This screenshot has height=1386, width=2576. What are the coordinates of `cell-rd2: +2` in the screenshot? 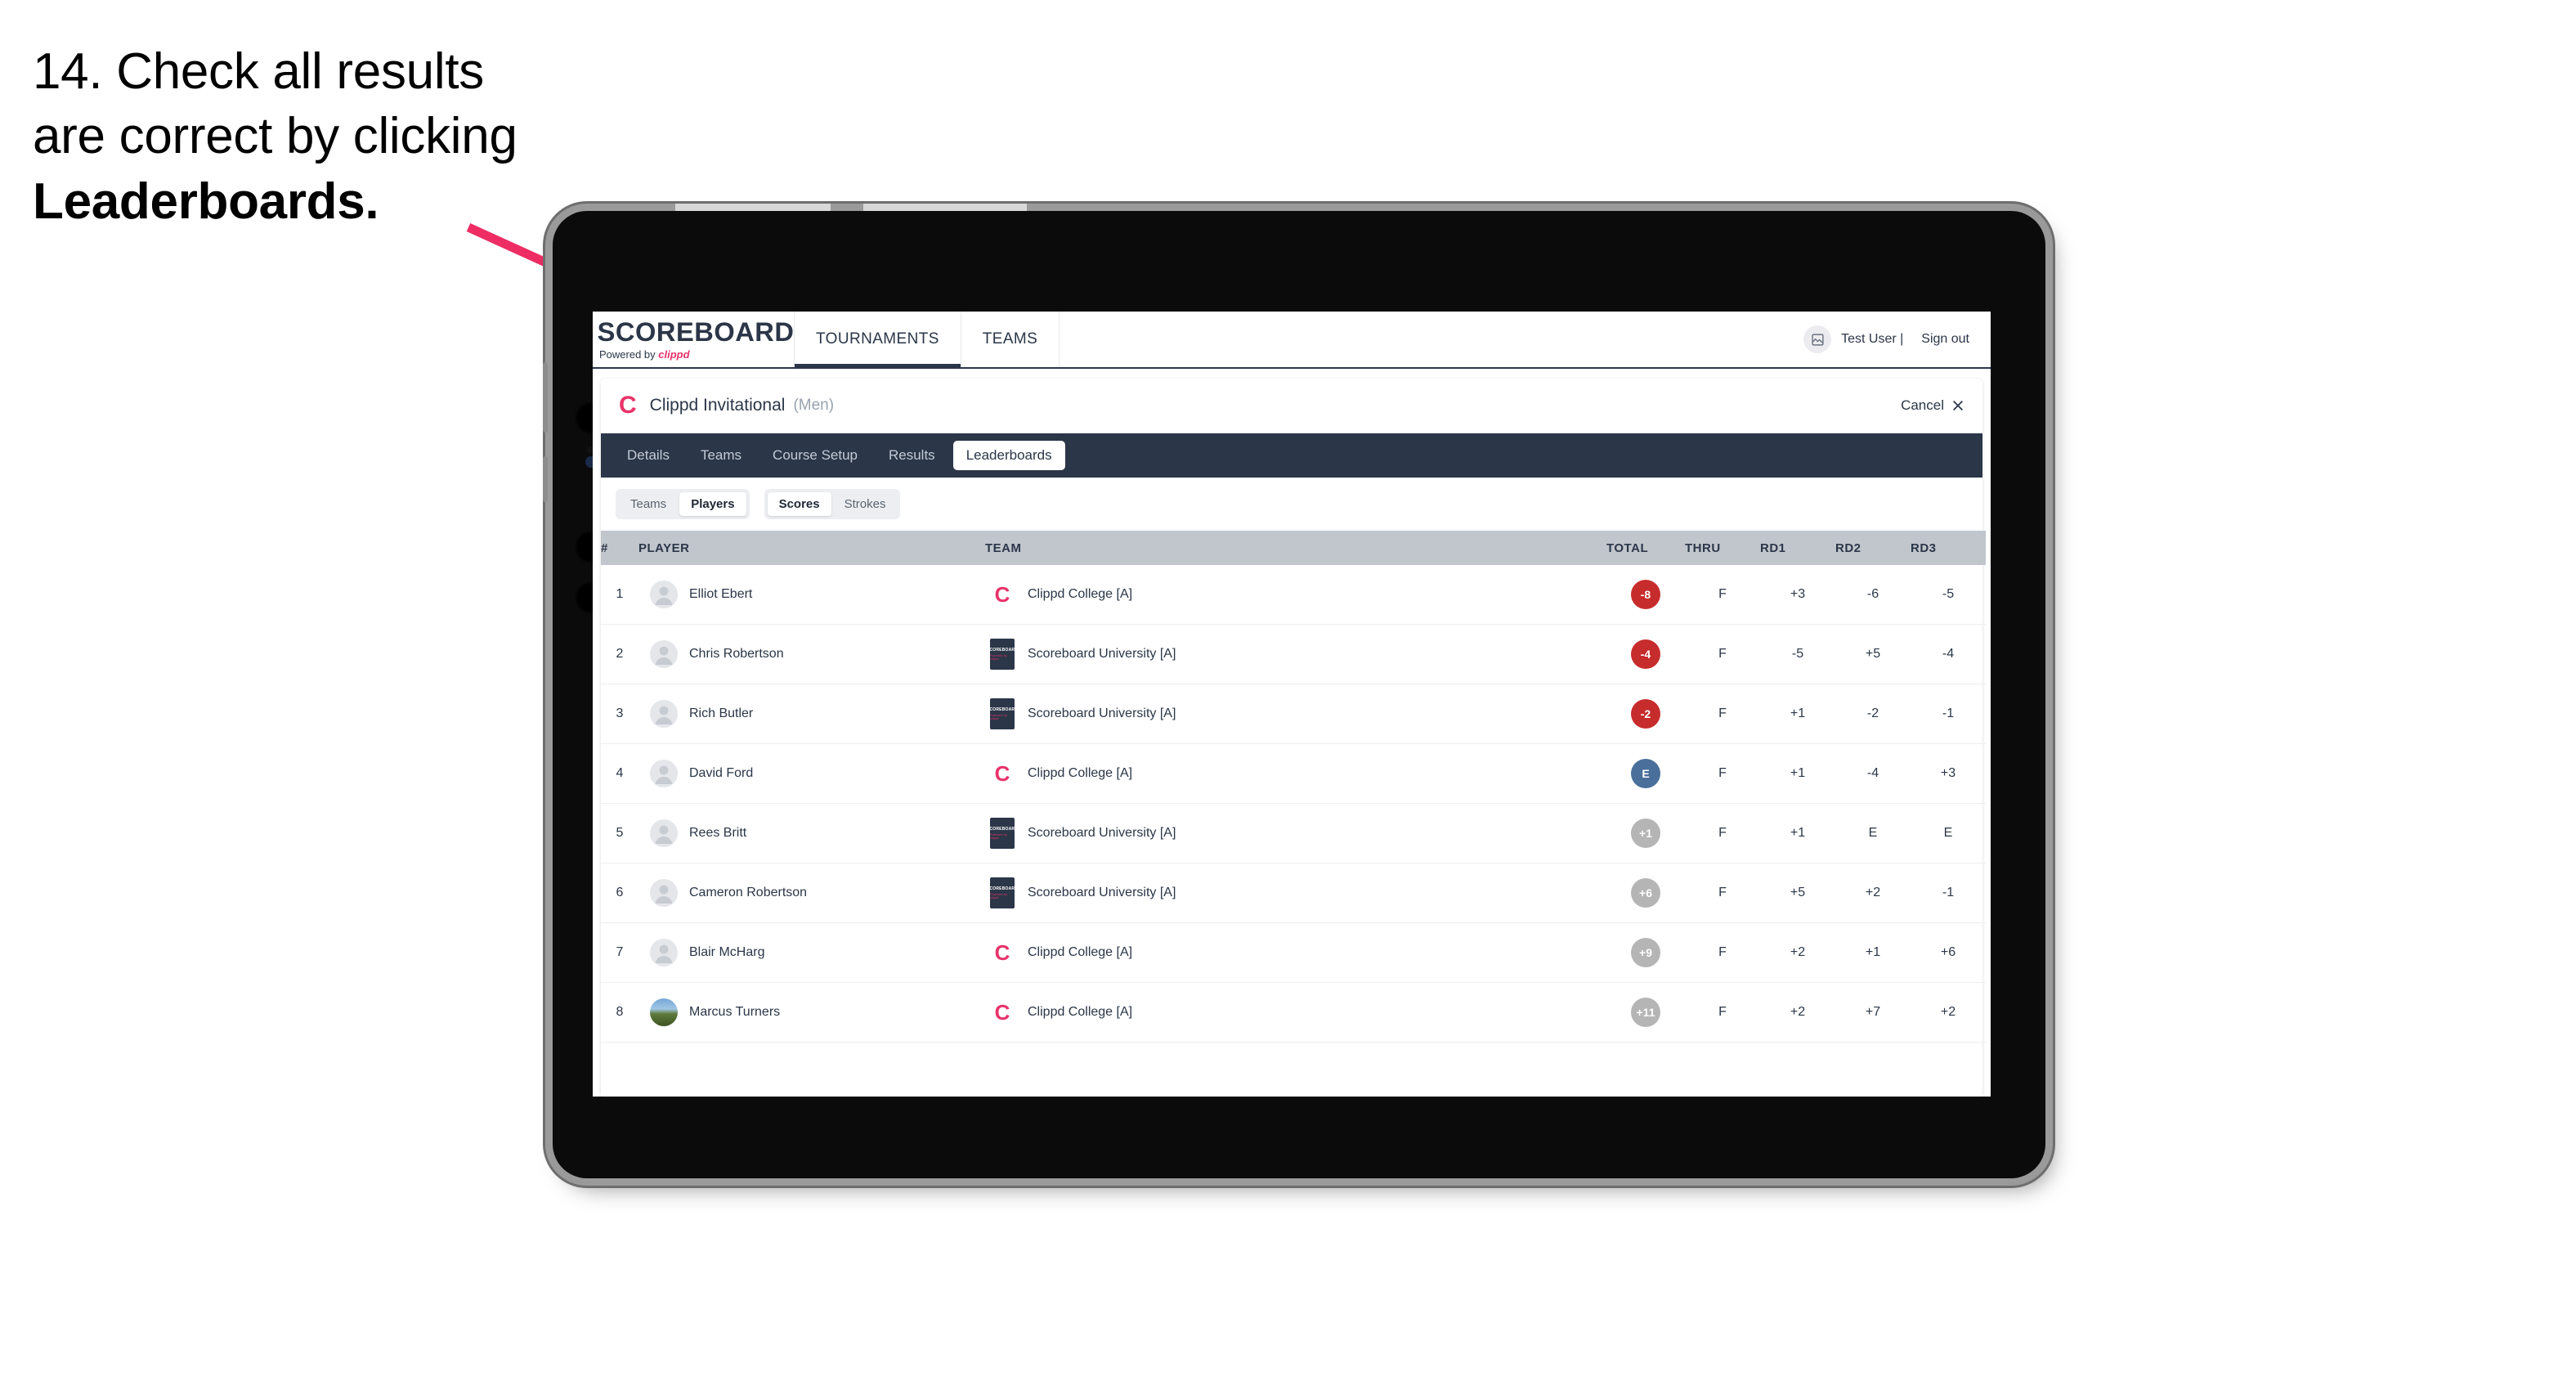 It's located at (1873, 893).